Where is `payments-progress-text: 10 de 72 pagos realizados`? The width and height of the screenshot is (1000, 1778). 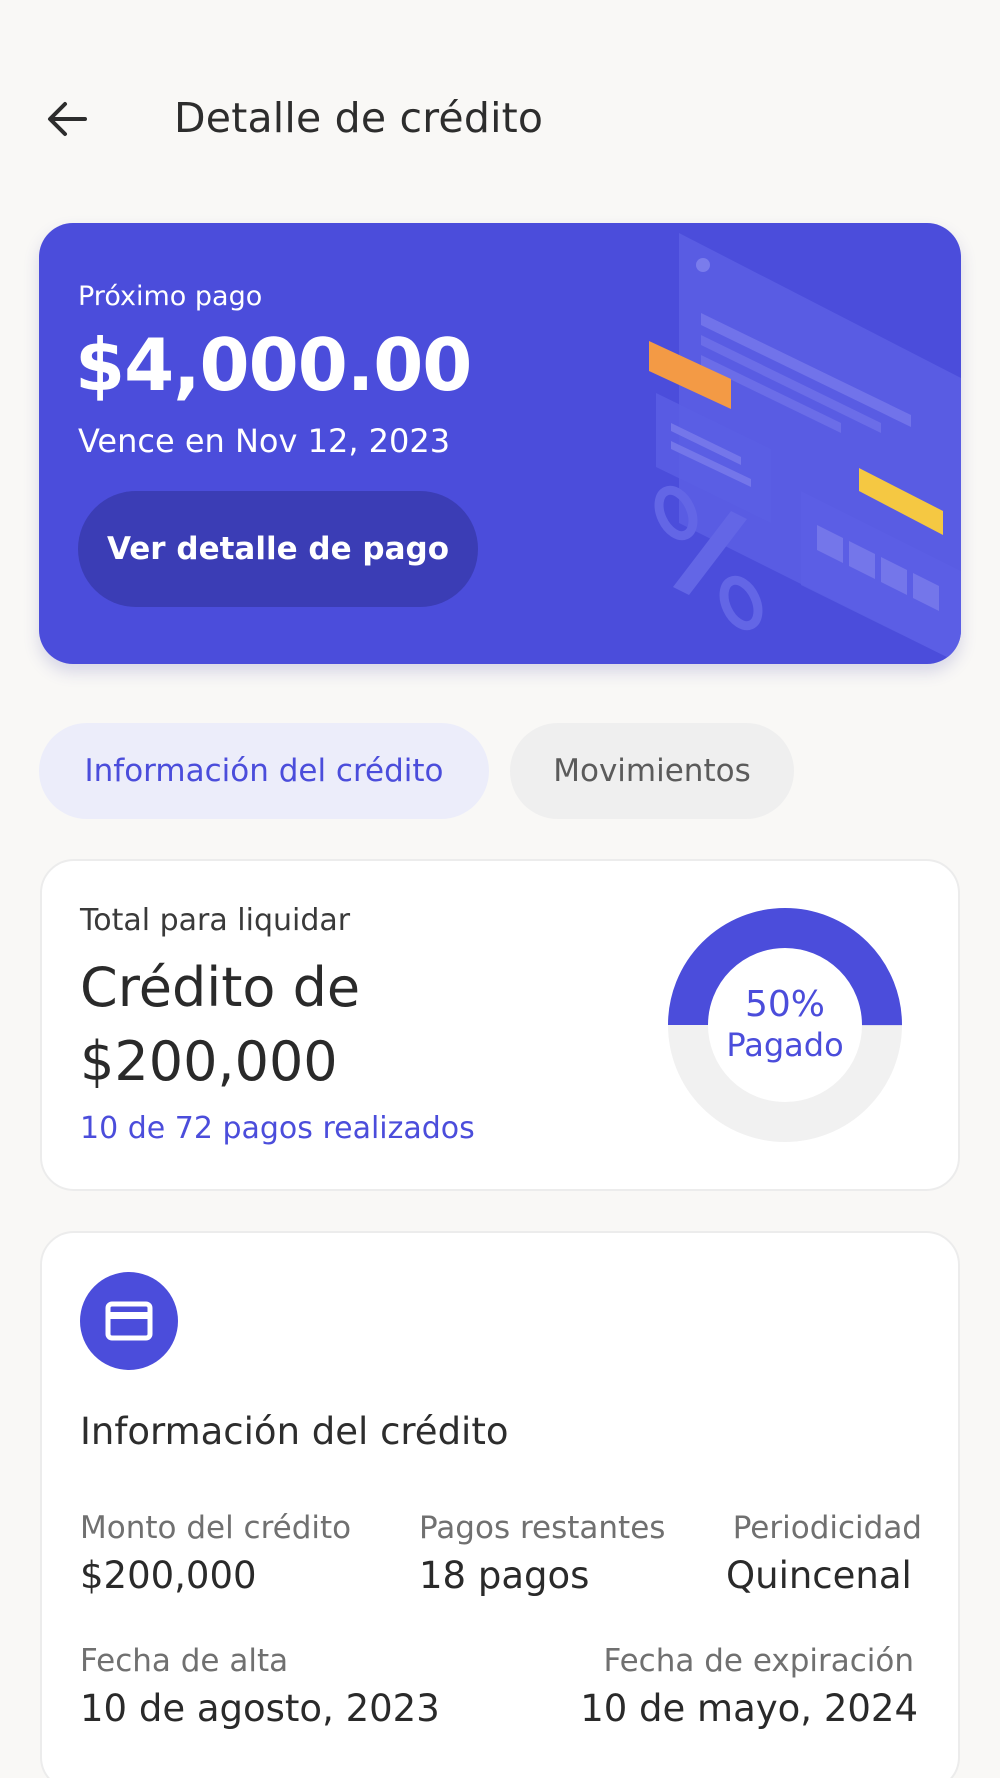 payments-progress-text: 10 de 72 pagos realizados is located at coordinates (277, 1128).